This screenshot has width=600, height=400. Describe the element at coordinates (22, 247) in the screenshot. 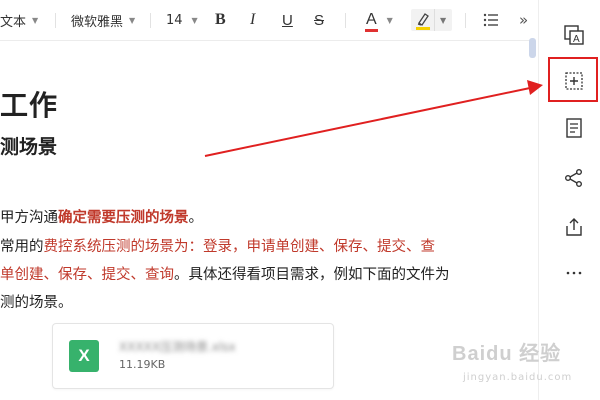

I see `text-run: 常用的` at that location.